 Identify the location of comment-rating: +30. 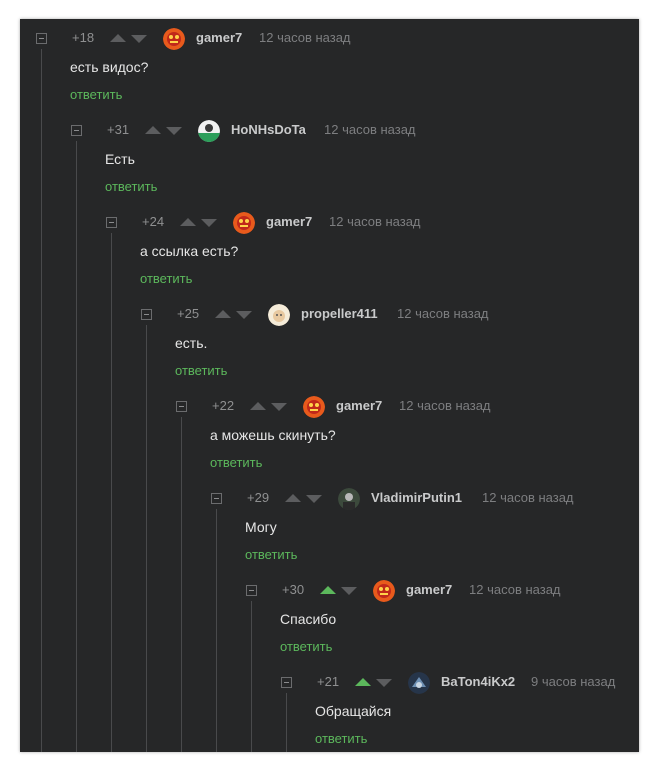
(293, 589).